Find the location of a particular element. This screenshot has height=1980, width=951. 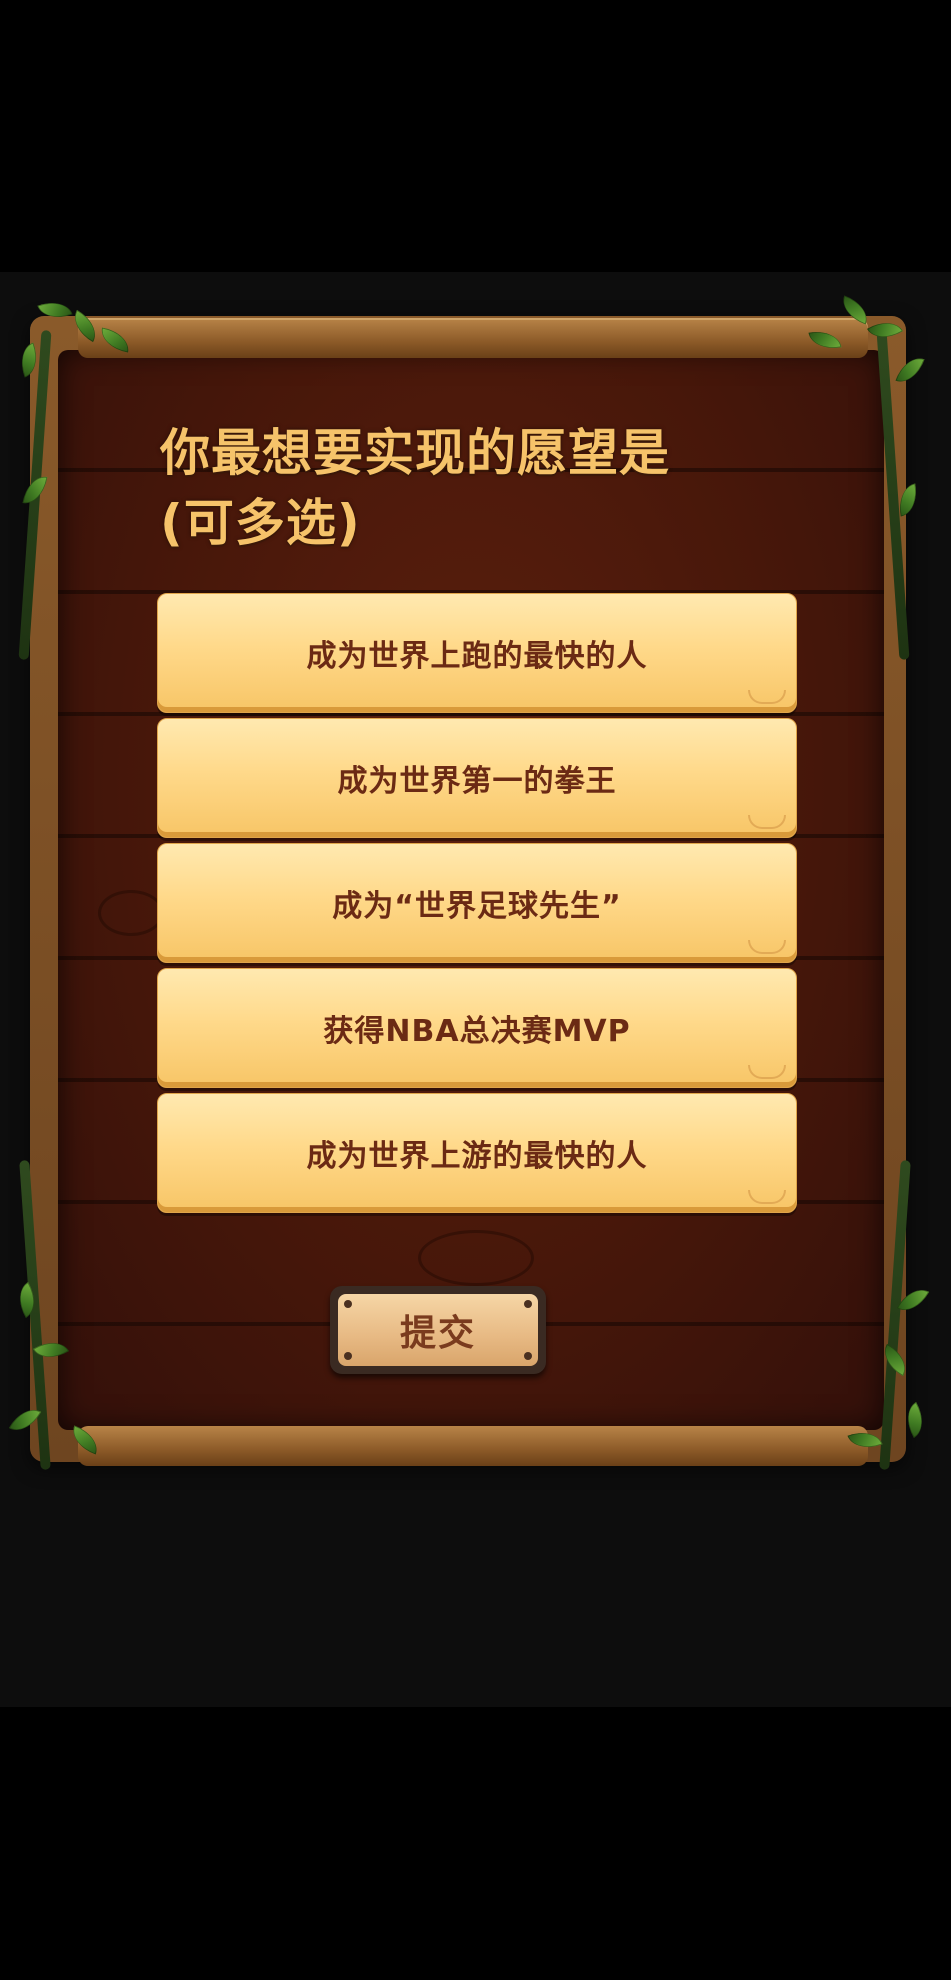

board-bottom-rail is located at coordinates (473, 1446).